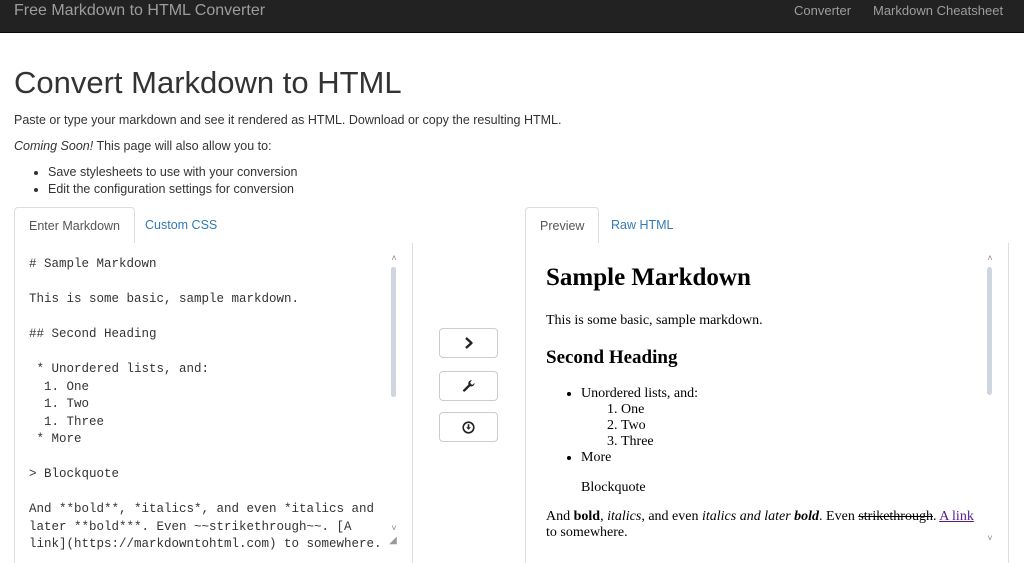 Image resolution: width=1024 pixels, height=563 pixels. Describe the element at coordinates (624, 516) in the screenshot. I see `italic-text: italics` at that location.